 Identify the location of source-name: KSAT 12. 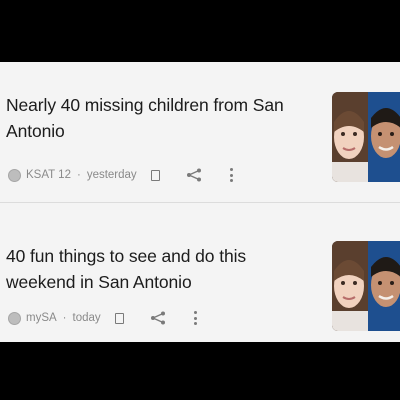
(48, 175).